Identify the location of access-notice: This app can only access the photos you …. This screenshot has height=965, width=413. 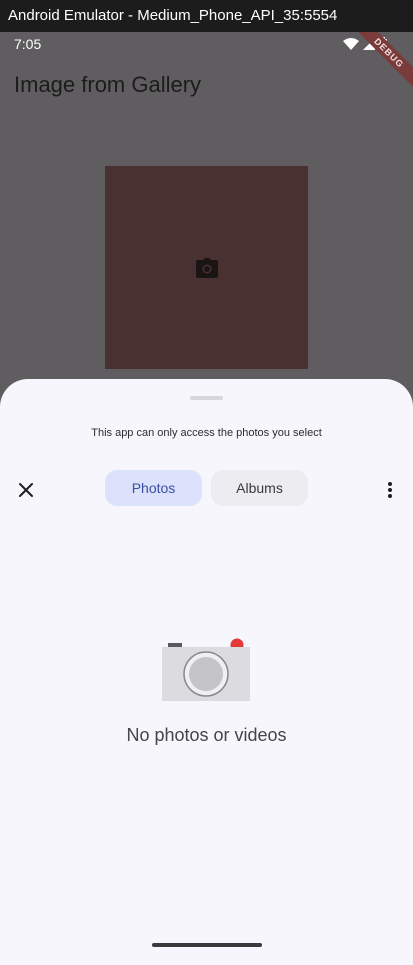
(206, 433).